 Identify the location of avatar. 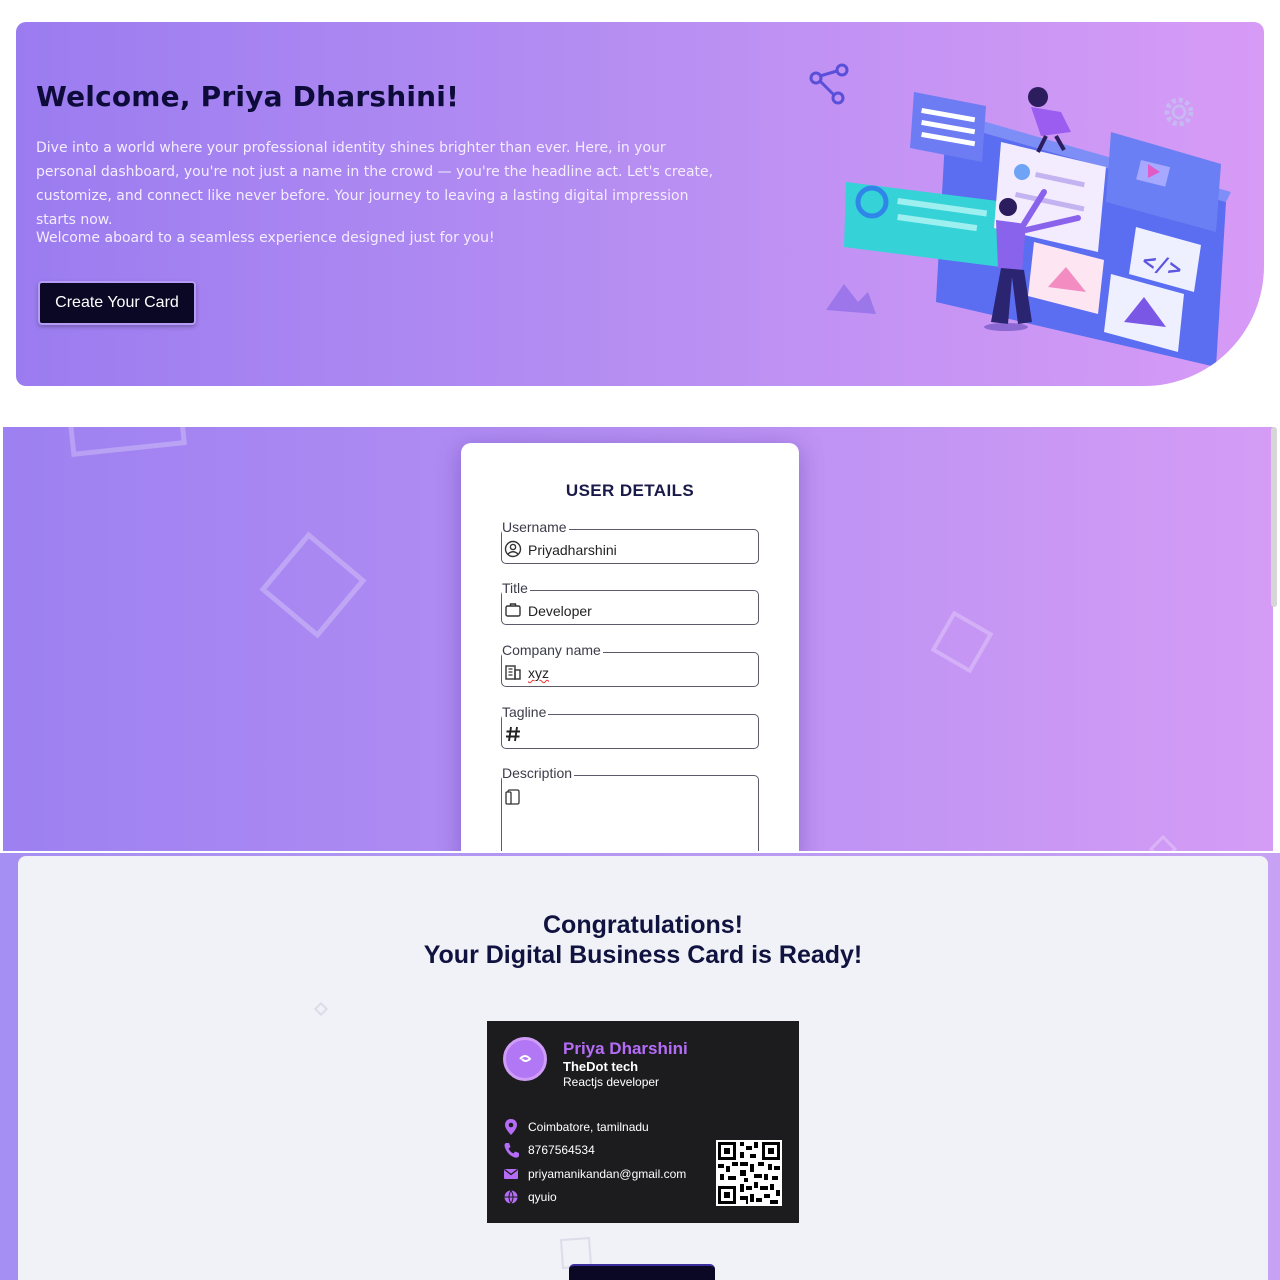
(525, 1059).